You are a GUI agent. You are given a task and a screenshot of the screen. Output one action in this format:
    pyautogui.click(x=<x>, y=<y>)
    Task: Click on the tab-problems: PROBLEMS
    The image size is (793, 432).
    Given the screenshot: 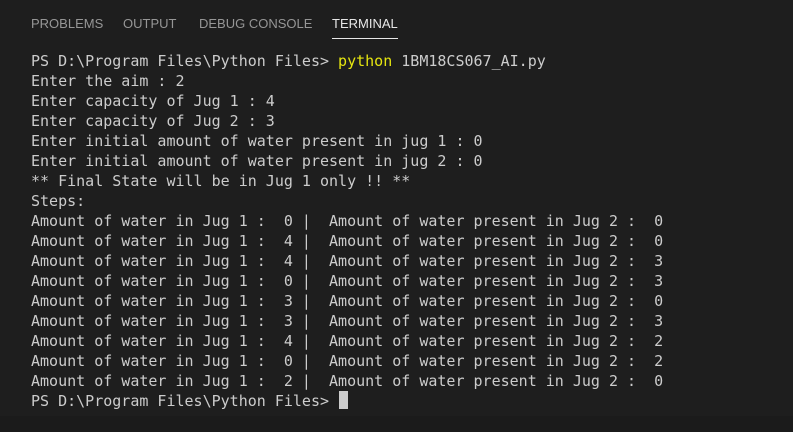 What is the action you would take?
    pyautogui.click(x=67, y=24)
    